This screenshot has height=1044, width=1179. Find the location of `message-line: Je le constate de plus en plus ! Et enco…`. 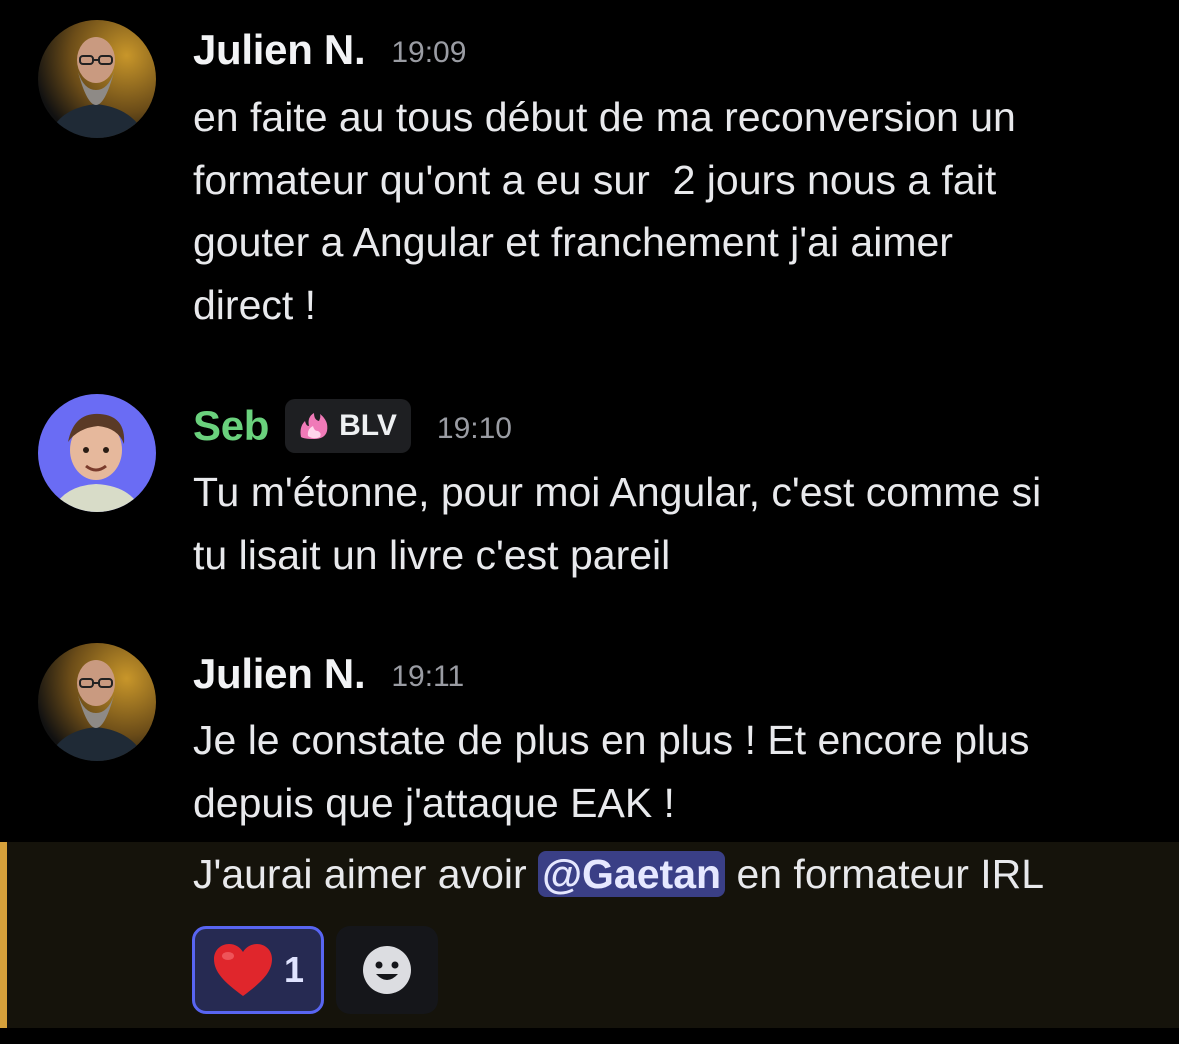

message-line: Je le constate de plus en plus ! Et enco… is located at coordinates (611, 740).